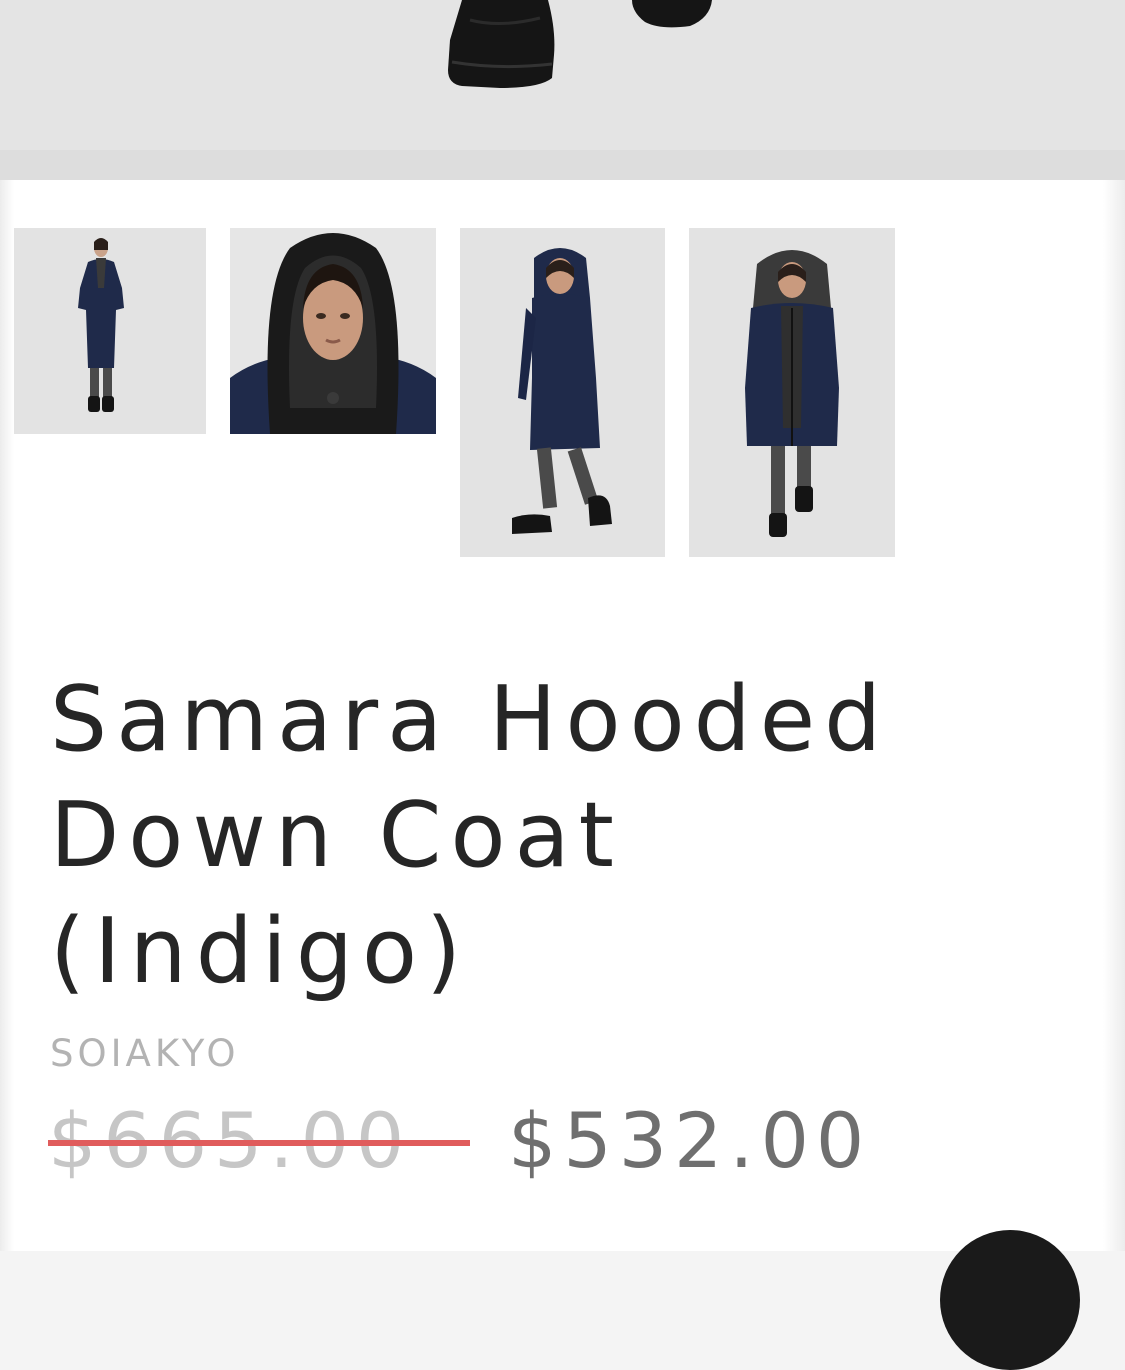 This screenshot has width=1125, height=1370. Describe the element at coordinates (144, 1053) in the screenshot. I see `brand-name: SOIAKYO` at that location.